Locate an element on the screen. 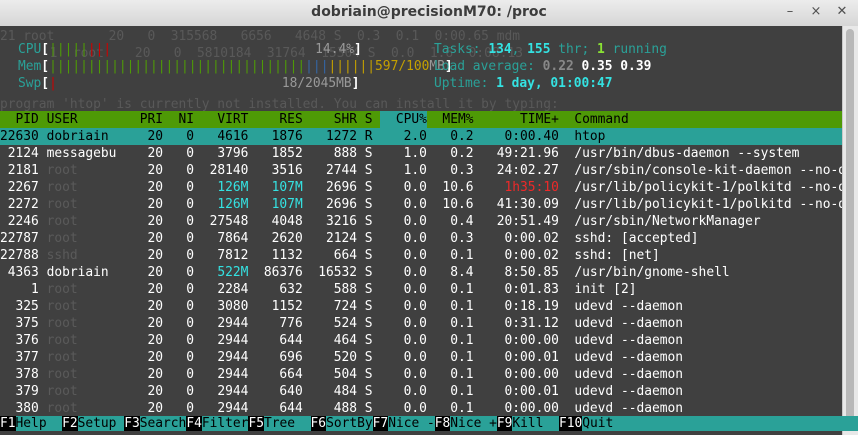 The image size is (858, 435). column-header-res: RES is located at coordinates (275, 119).